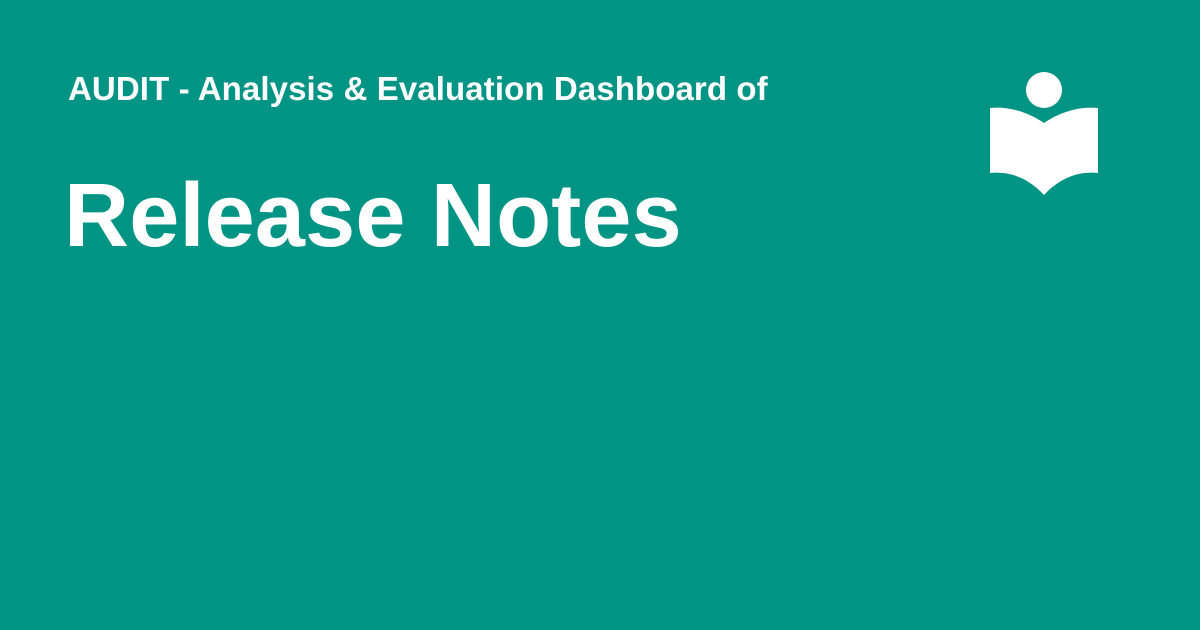 This screenshot has width=1200, height=630. I want to click on reader-book-icon, so click(1044, 134).